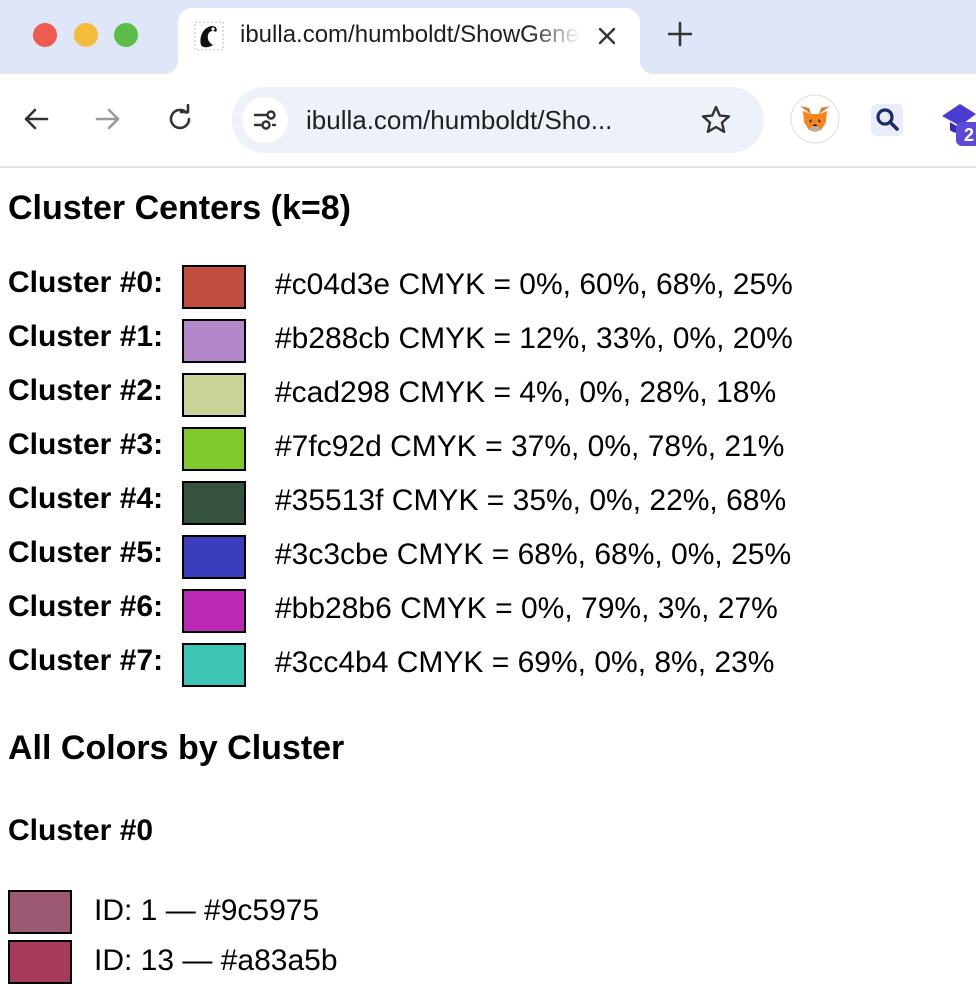 Image resolution: width=976 pixels, height=990 pixels. I want to click on window-zoom-button, so click(126, 35).